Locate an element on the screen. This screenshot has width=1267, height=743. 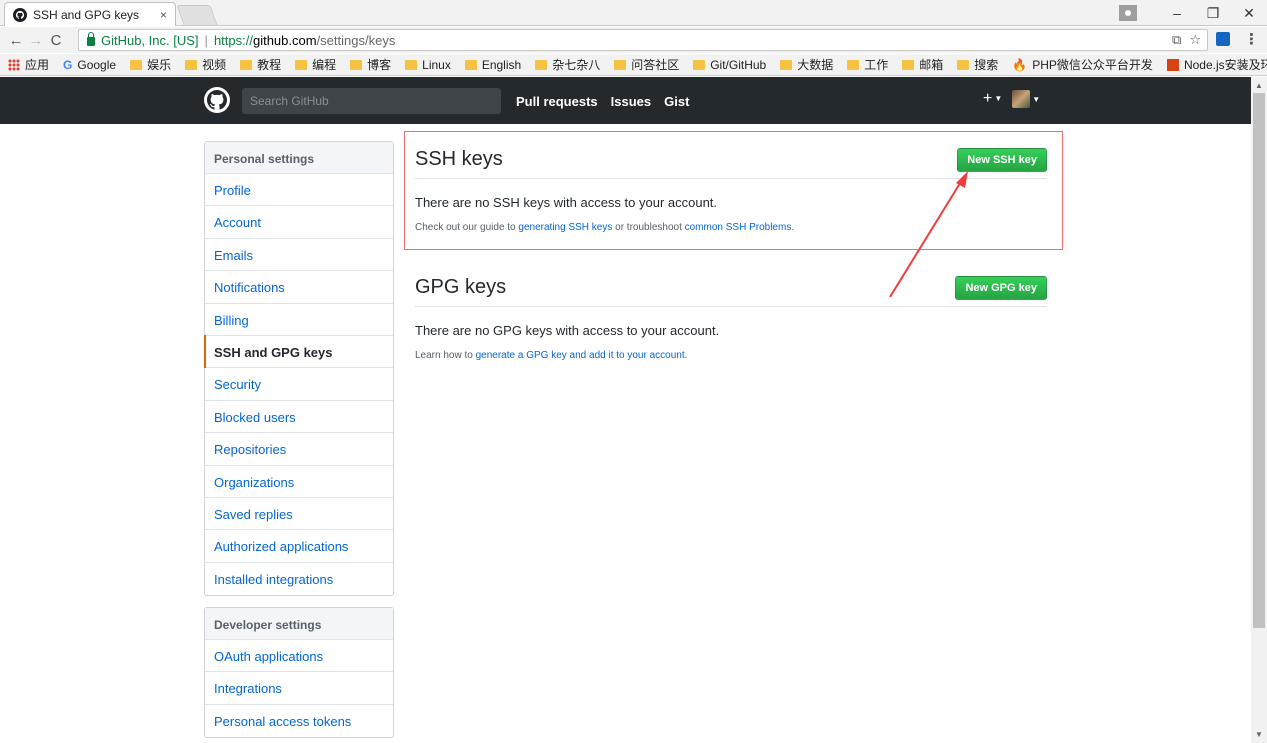
sidebar-item-billing: Billing is located at coordinates (299, 320).